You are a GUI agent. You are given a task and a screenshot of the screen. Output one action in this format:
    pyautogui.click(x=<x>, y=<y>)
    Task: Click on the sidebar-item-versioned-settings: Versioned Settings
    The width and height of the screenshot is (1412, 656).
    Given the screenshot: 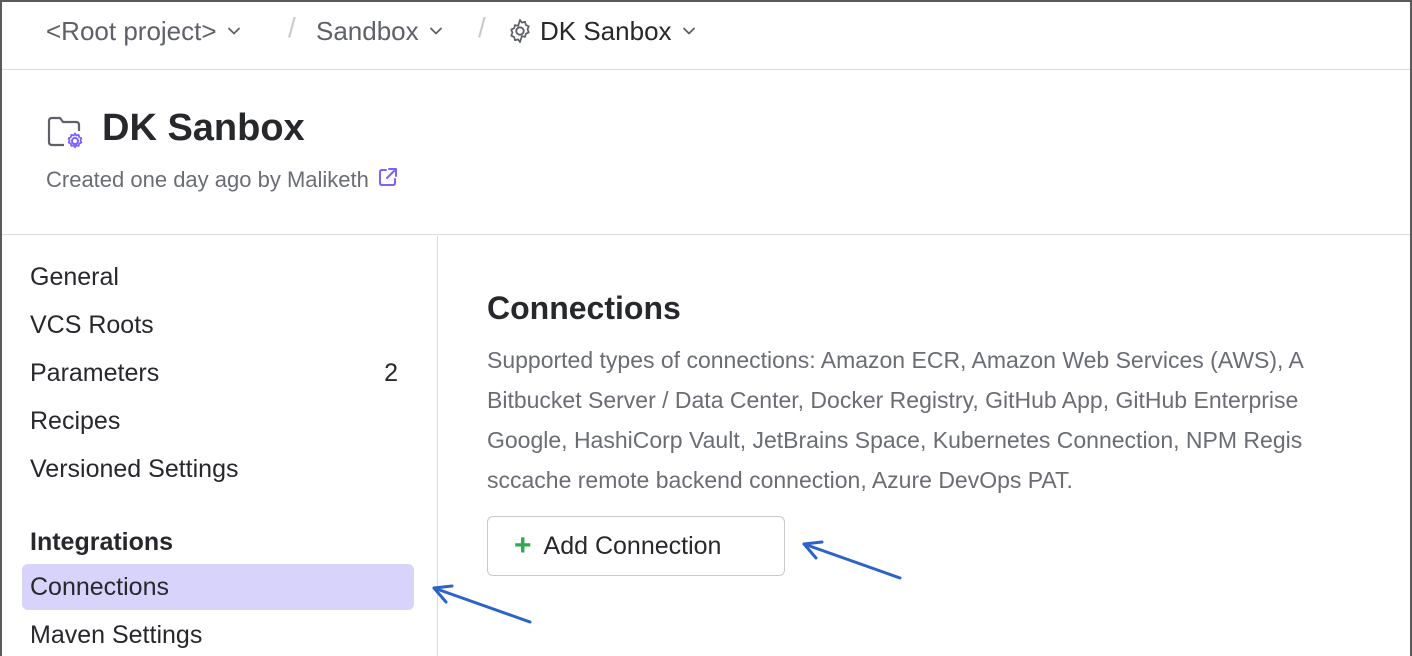 What is the action you would take?
    pyautogui.click(x=218, y=469)
    